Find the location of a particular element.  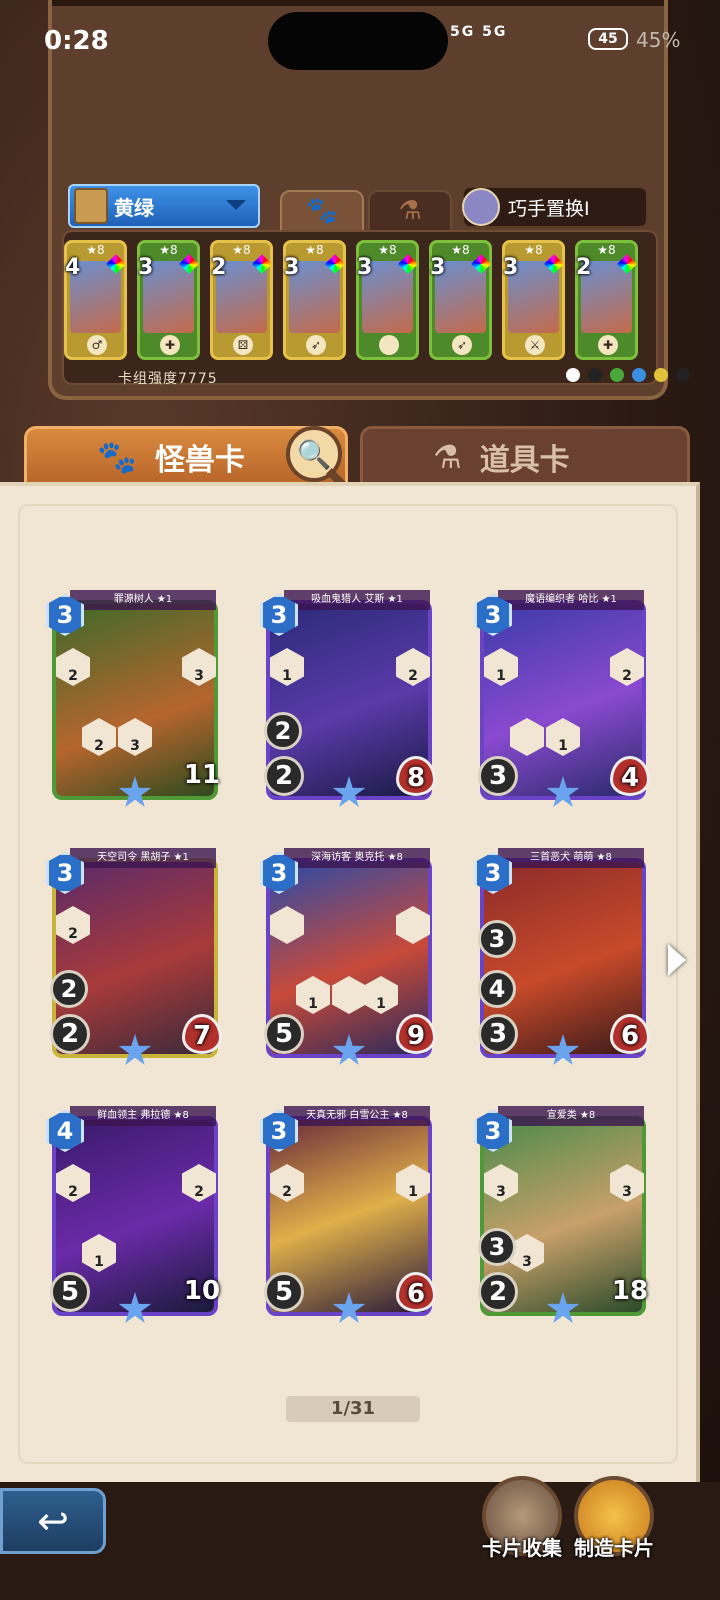

deck-card: ★8 3 ✚ is located at coordinates (168, 300).